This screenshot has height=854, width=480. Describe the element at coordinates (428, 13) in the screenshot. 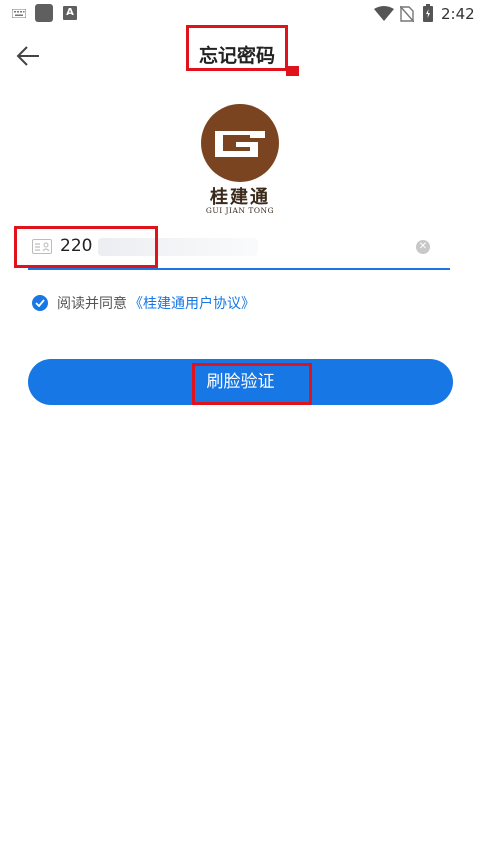

I see `battery-icon` at that location.